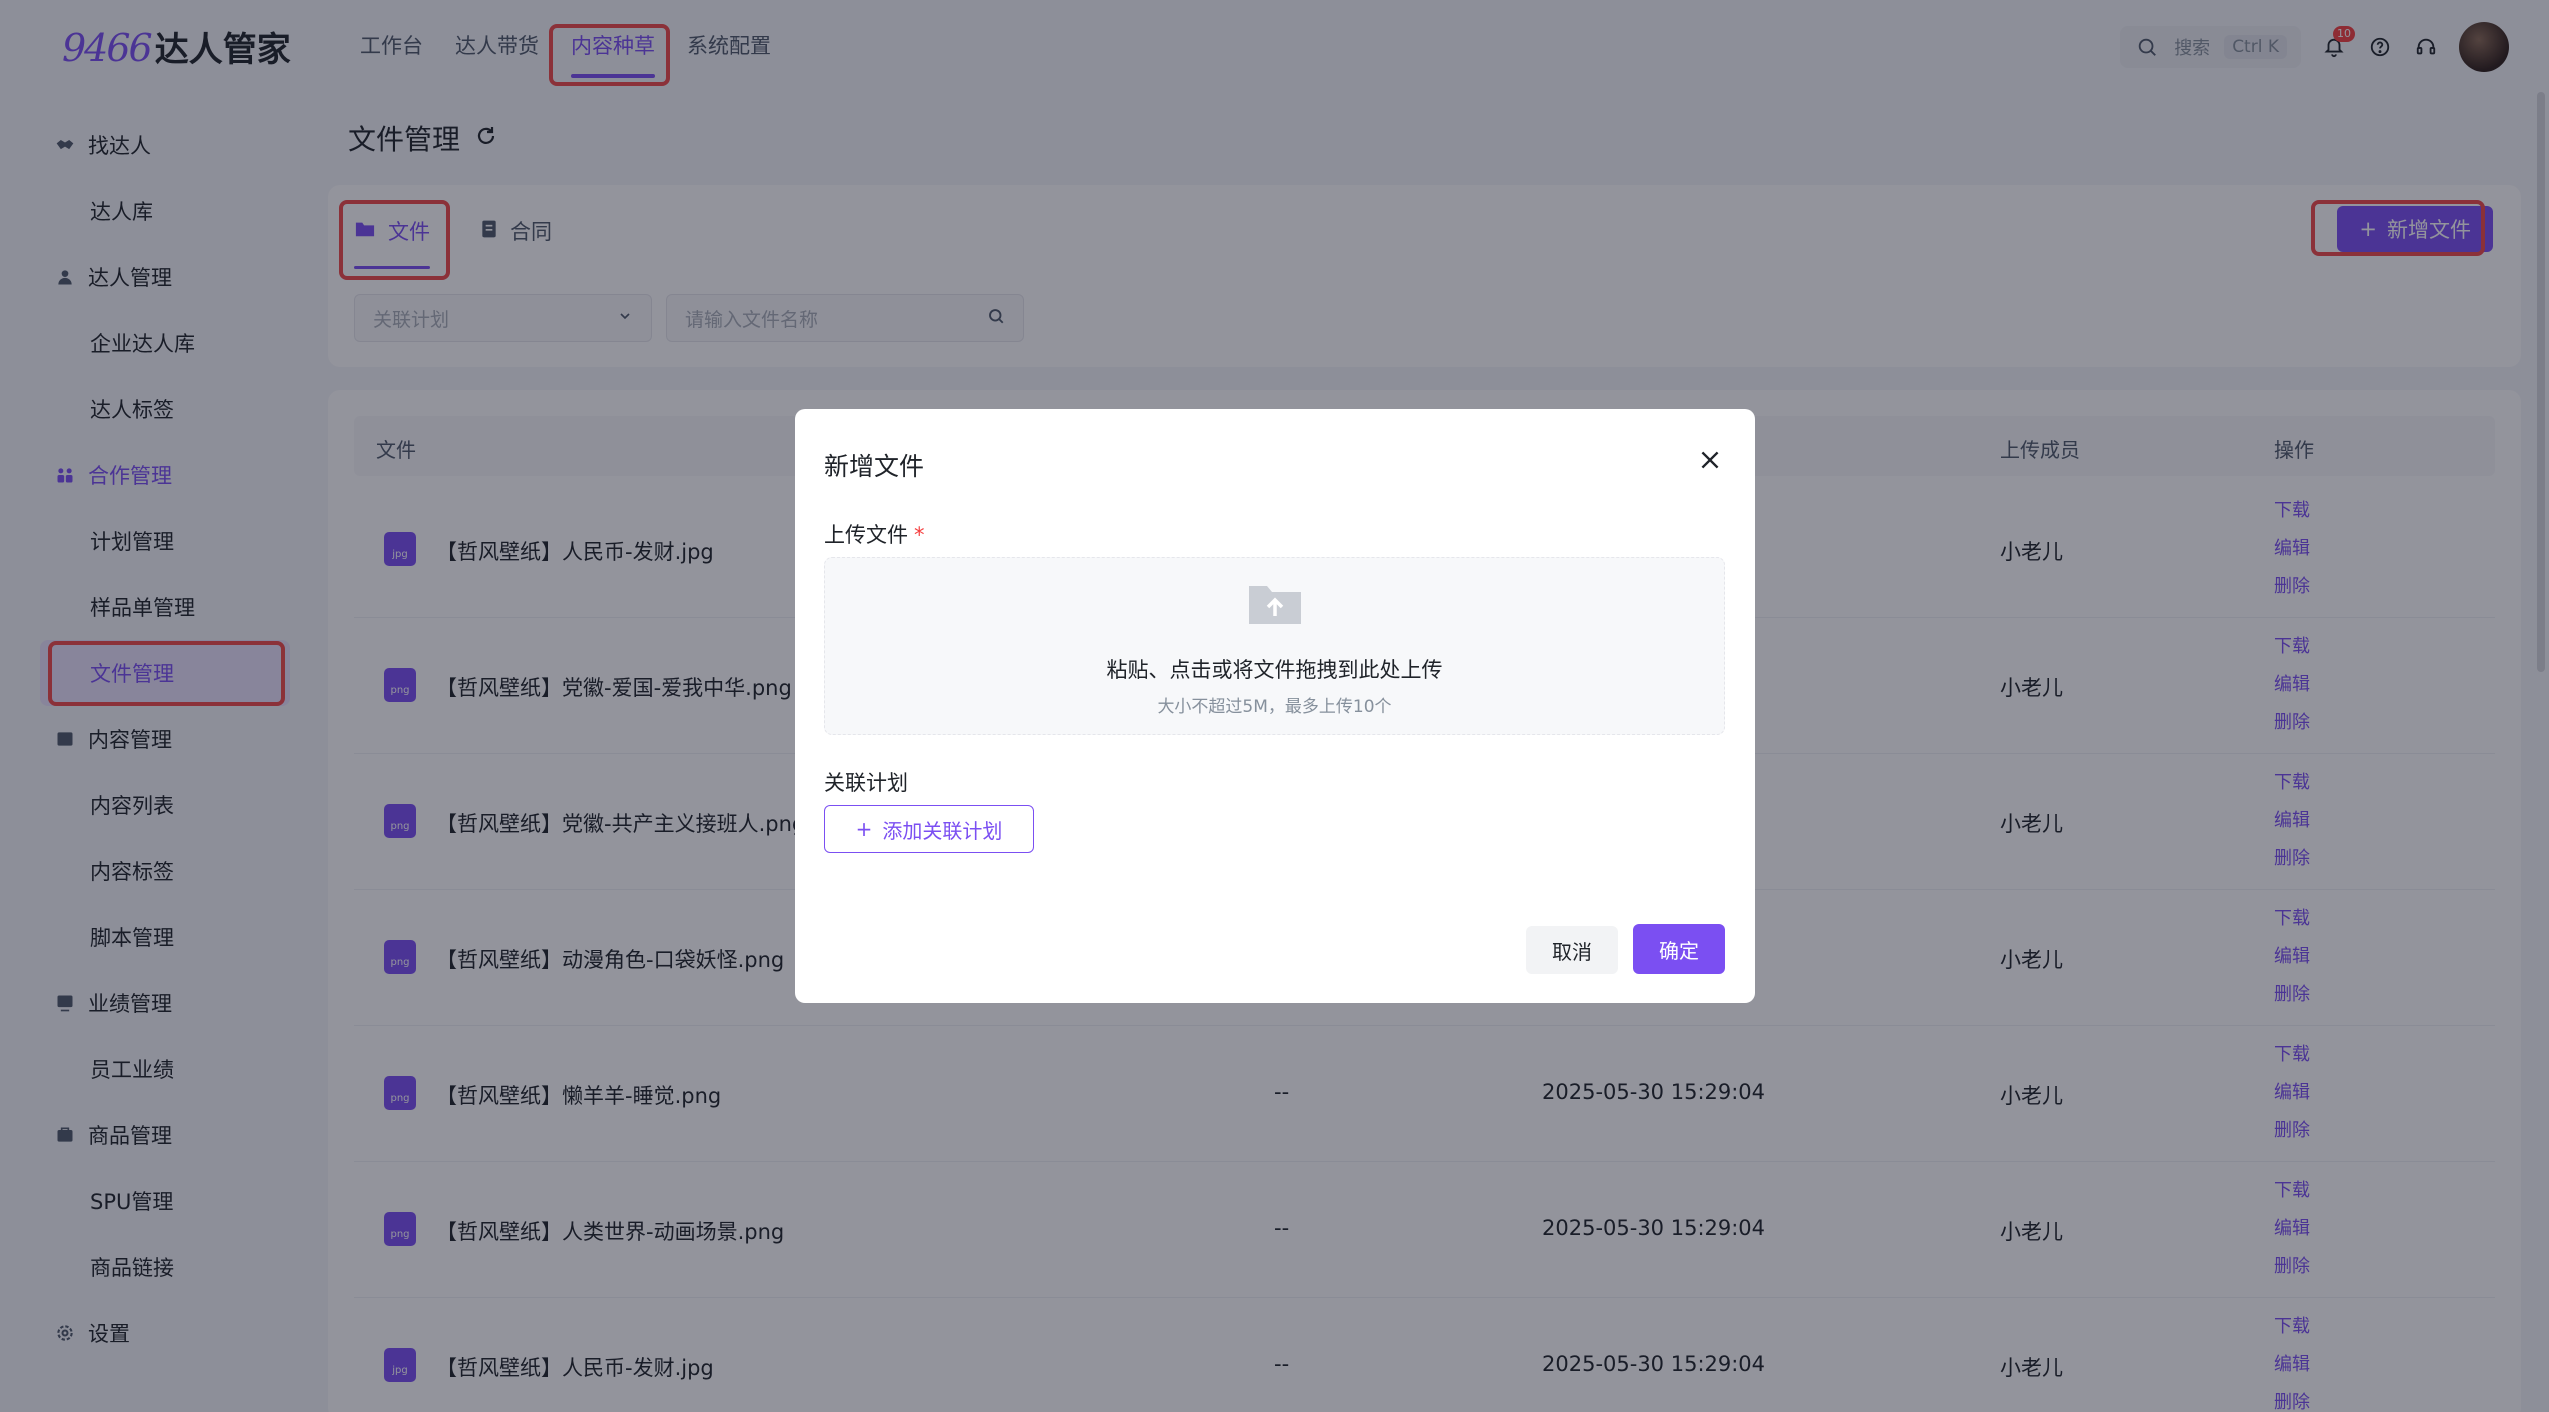  What do you see at coordinates (942, 830) in the screenshot?
I see `add-plan-label: 添加关联计划` at bounding box center [942, 830].